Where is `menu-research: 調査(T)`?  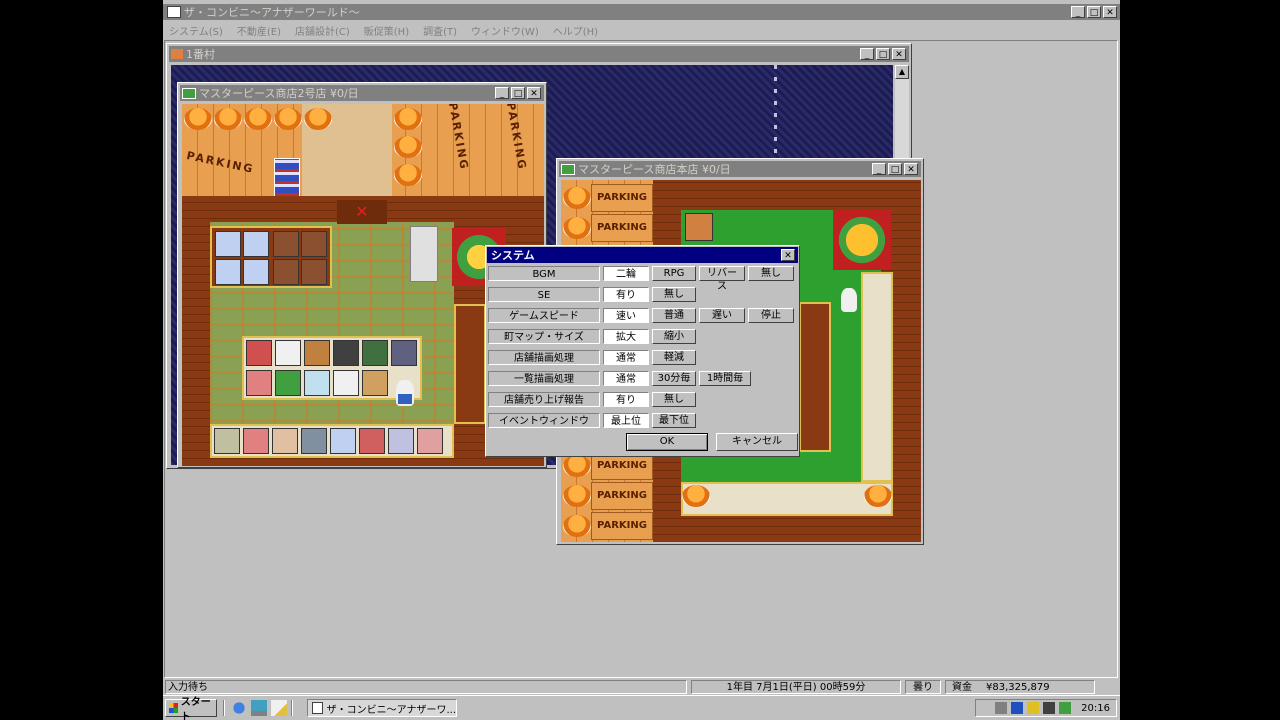 menu-research: 調査(T) is located at coordinates (440, 30).